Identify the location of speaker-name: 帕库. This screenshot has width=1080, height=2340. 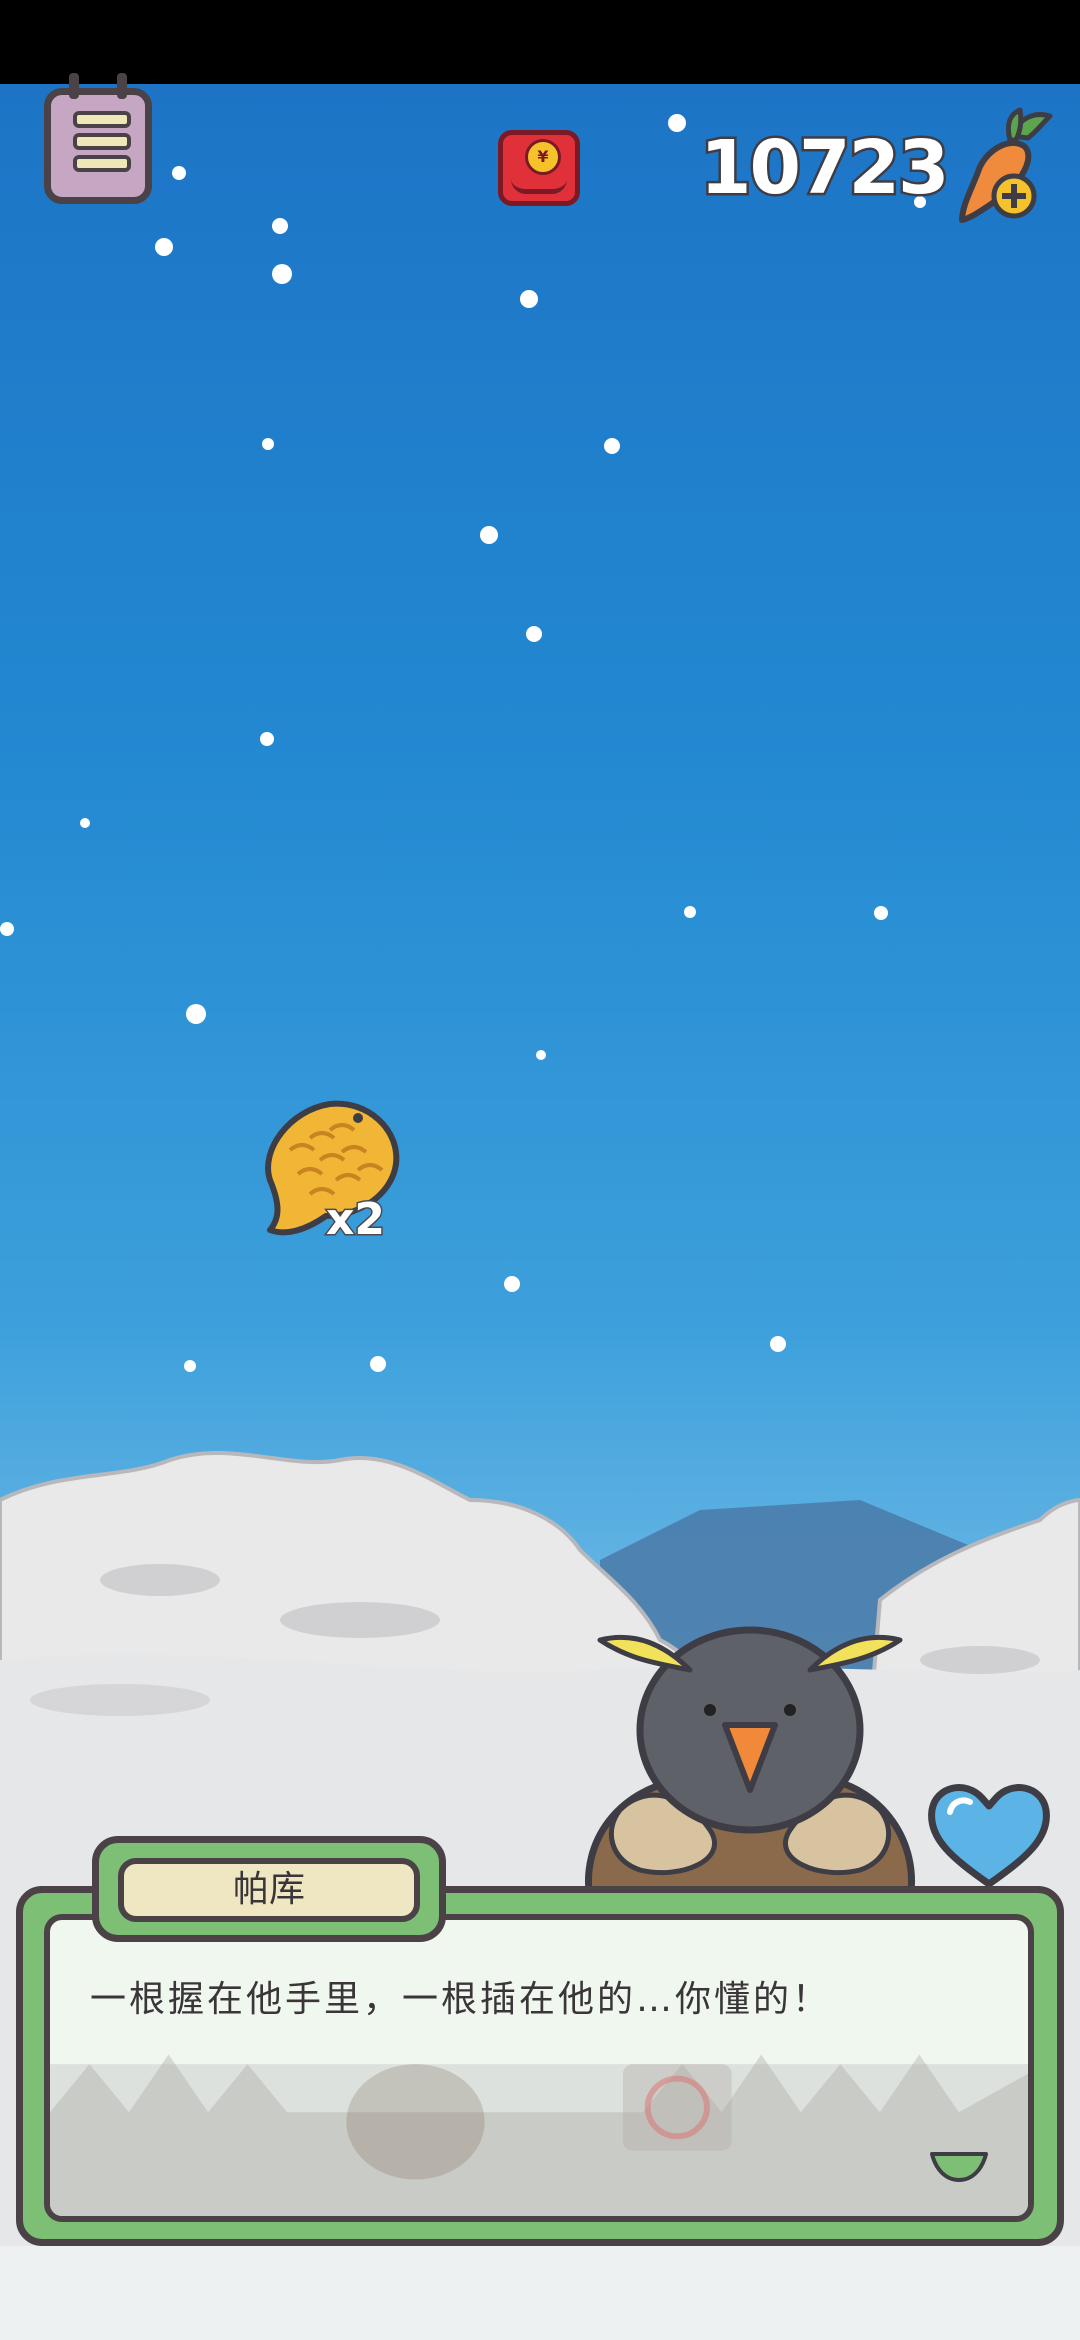
(269, 1890).